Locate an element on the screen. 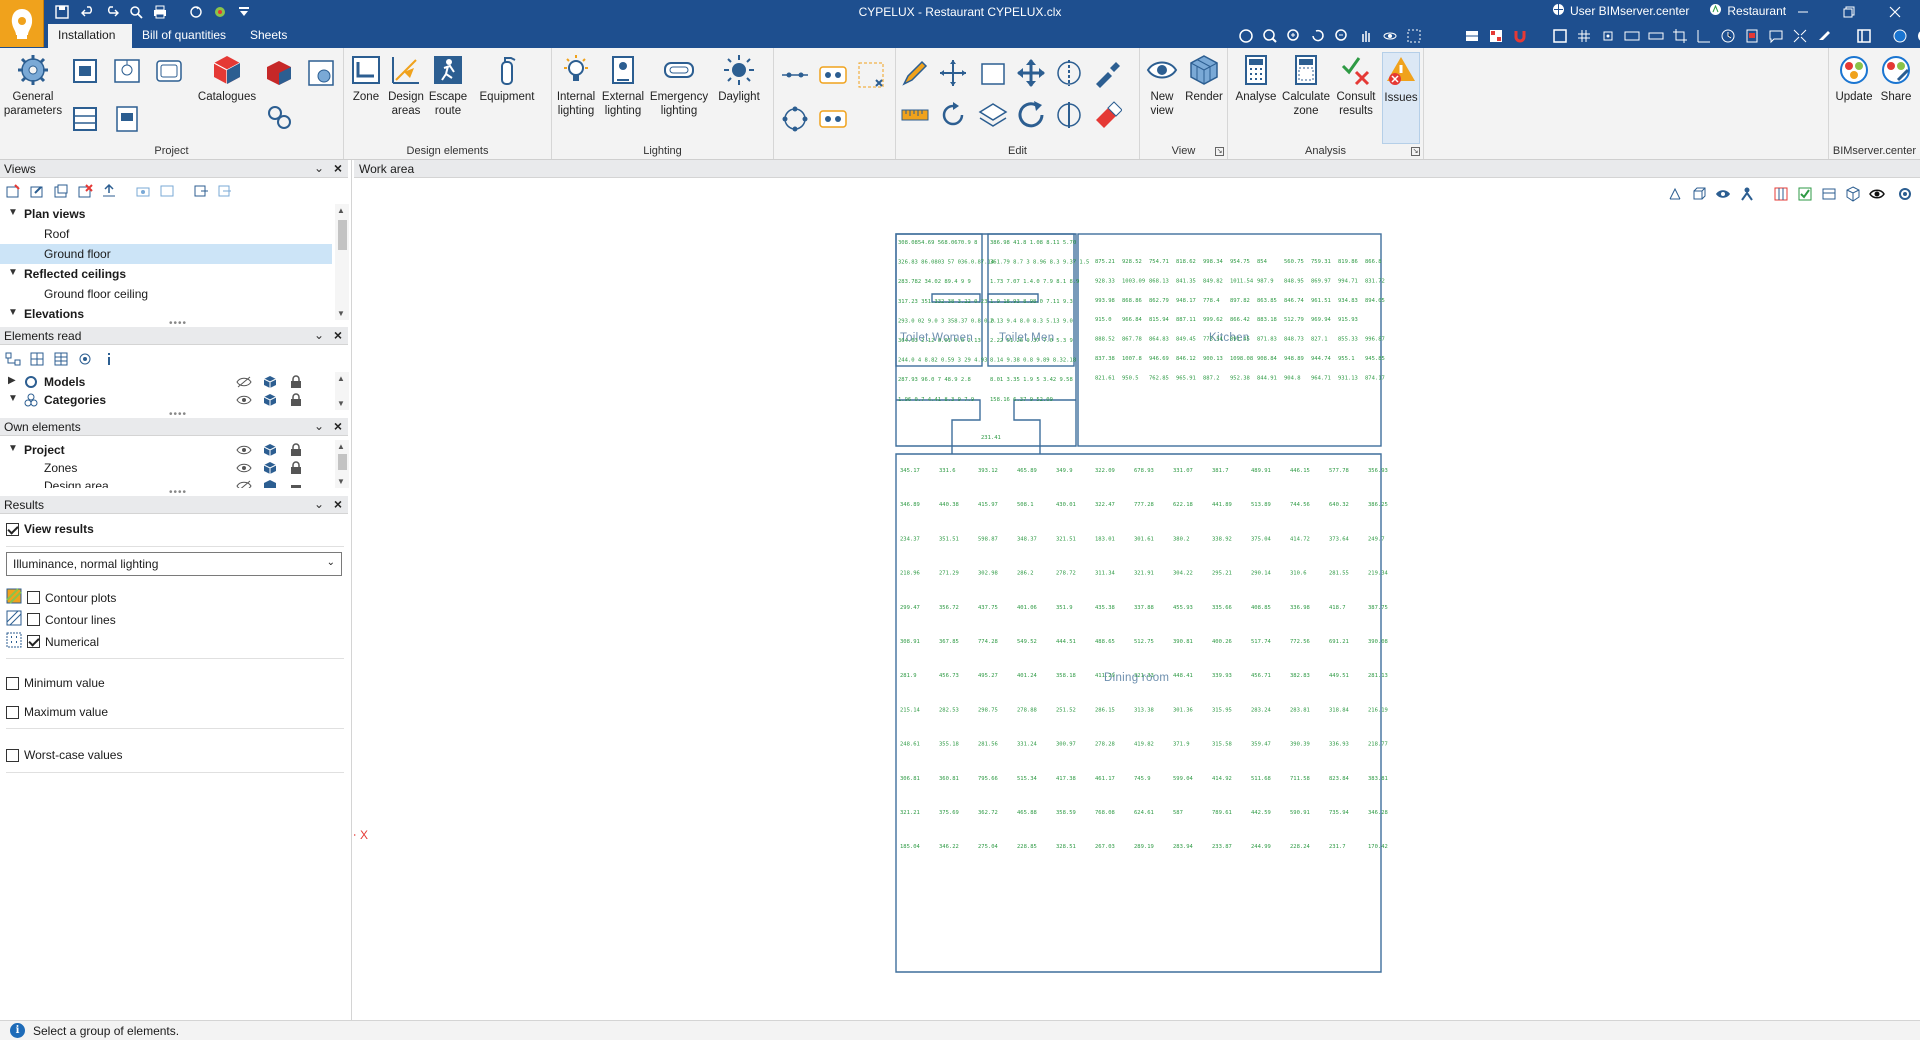 The width and height of the screenshot is (1920, 1040). settings-list-icon is located at coordinates (321, 73).